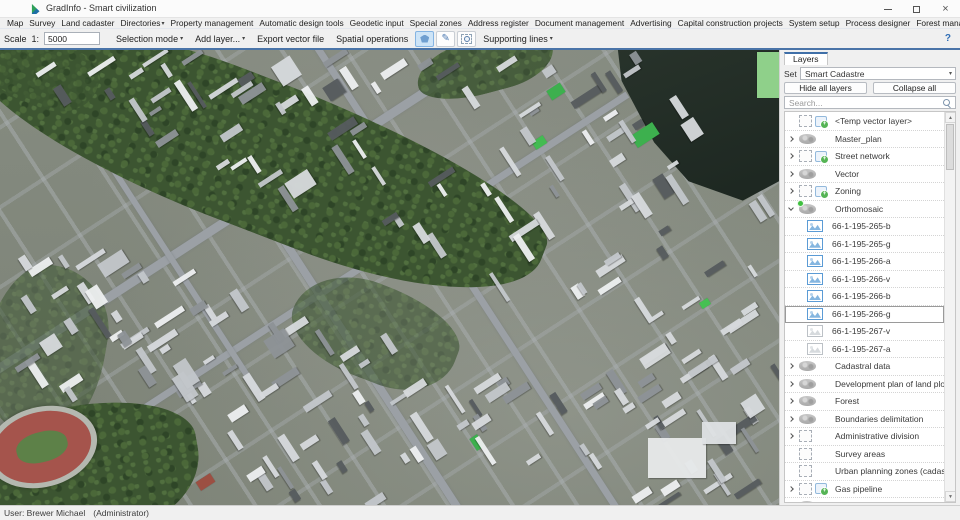  I want to click on menu-item-survey: Survey, so click(42, 23).